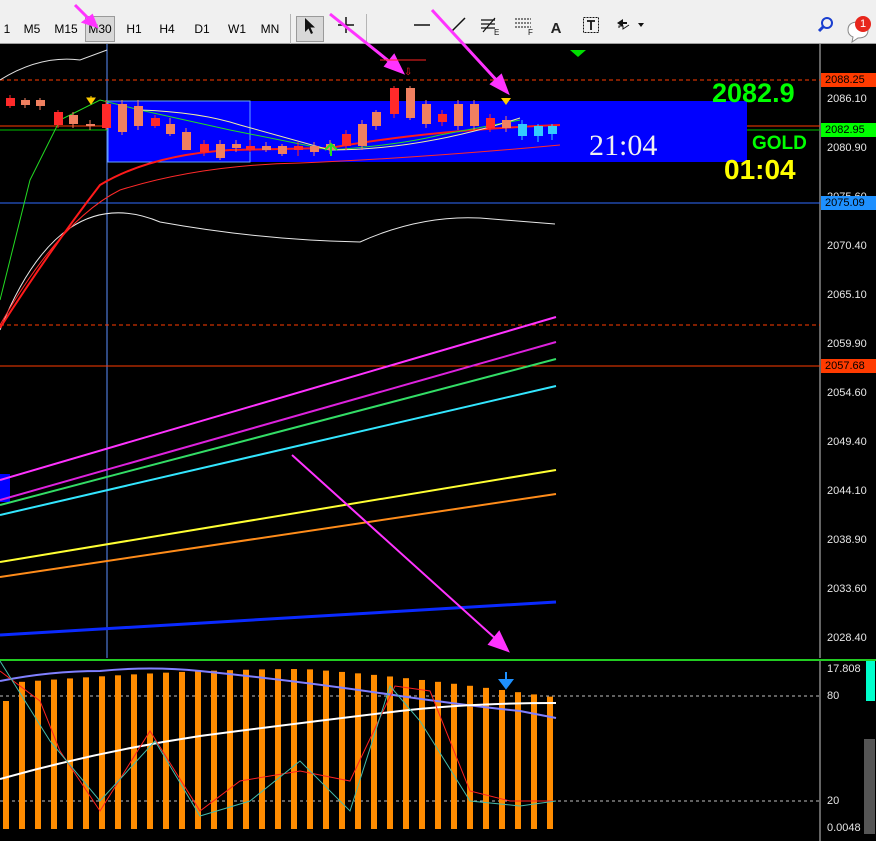  Describe the element at coordinates (408, 72) in the screenshot. I see `sell-signal-icon: ⇩` at that location.